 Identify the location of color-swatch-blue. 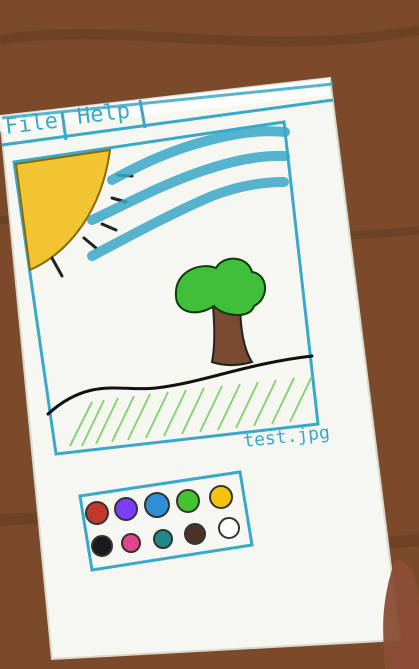
(157, 505).